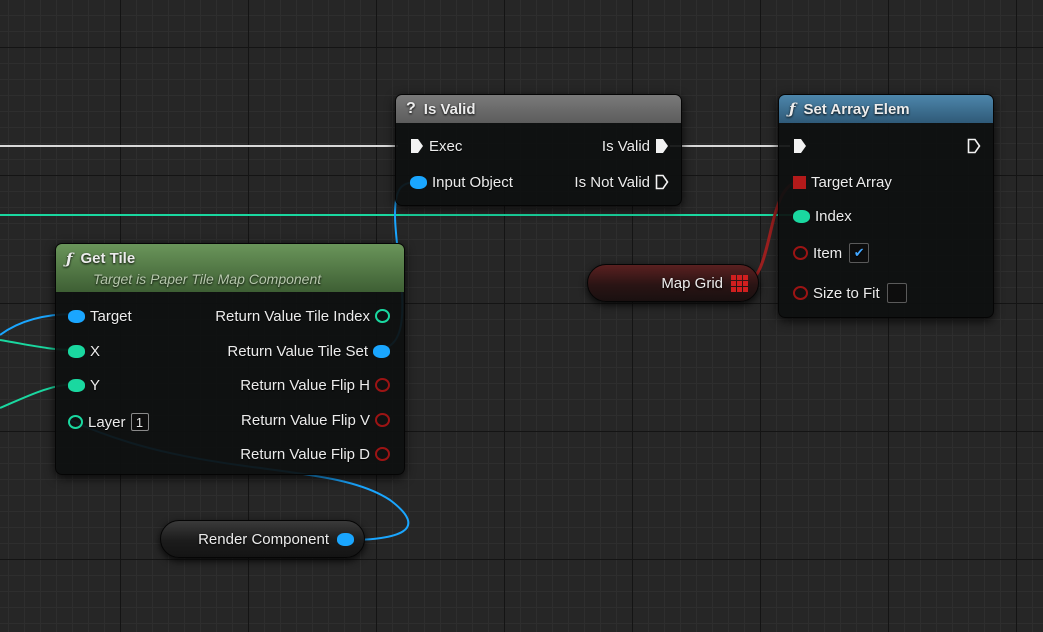 Image resolution: width=1043 pixels, height=632 pixels. Describe the element at coordinates (305, 454) in the screenshot. I see `flip-d-label: Return Value Flip D` at that location.